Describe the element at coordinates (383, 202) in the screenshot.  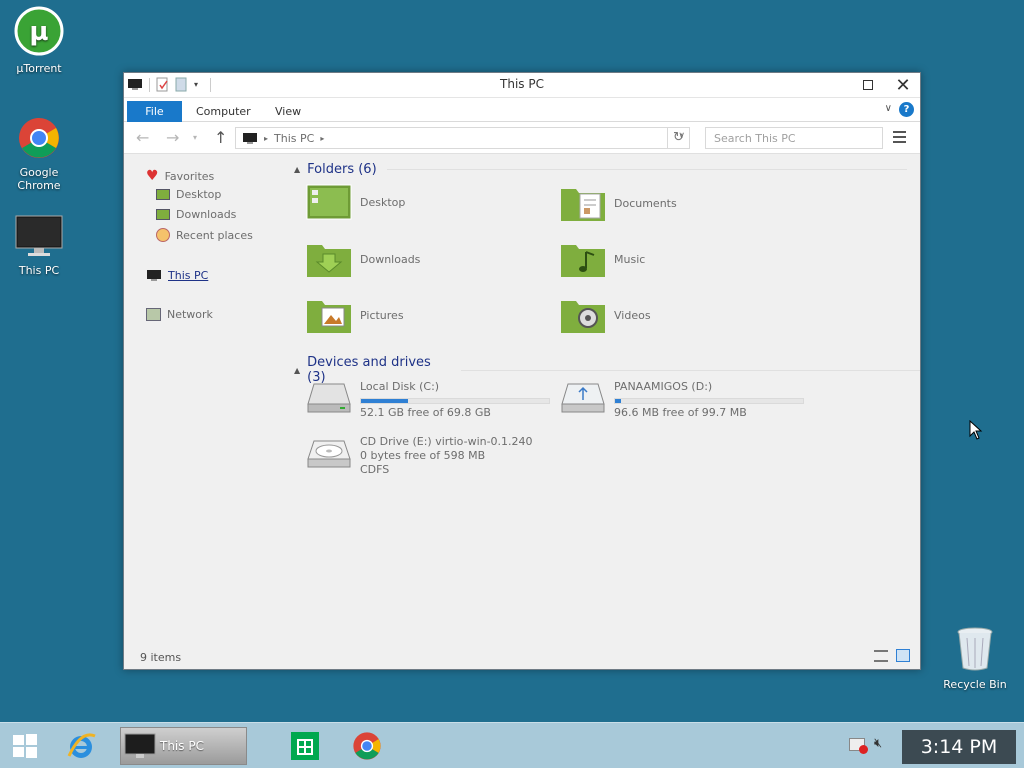
I see `folder-label: Desktop` at that location.